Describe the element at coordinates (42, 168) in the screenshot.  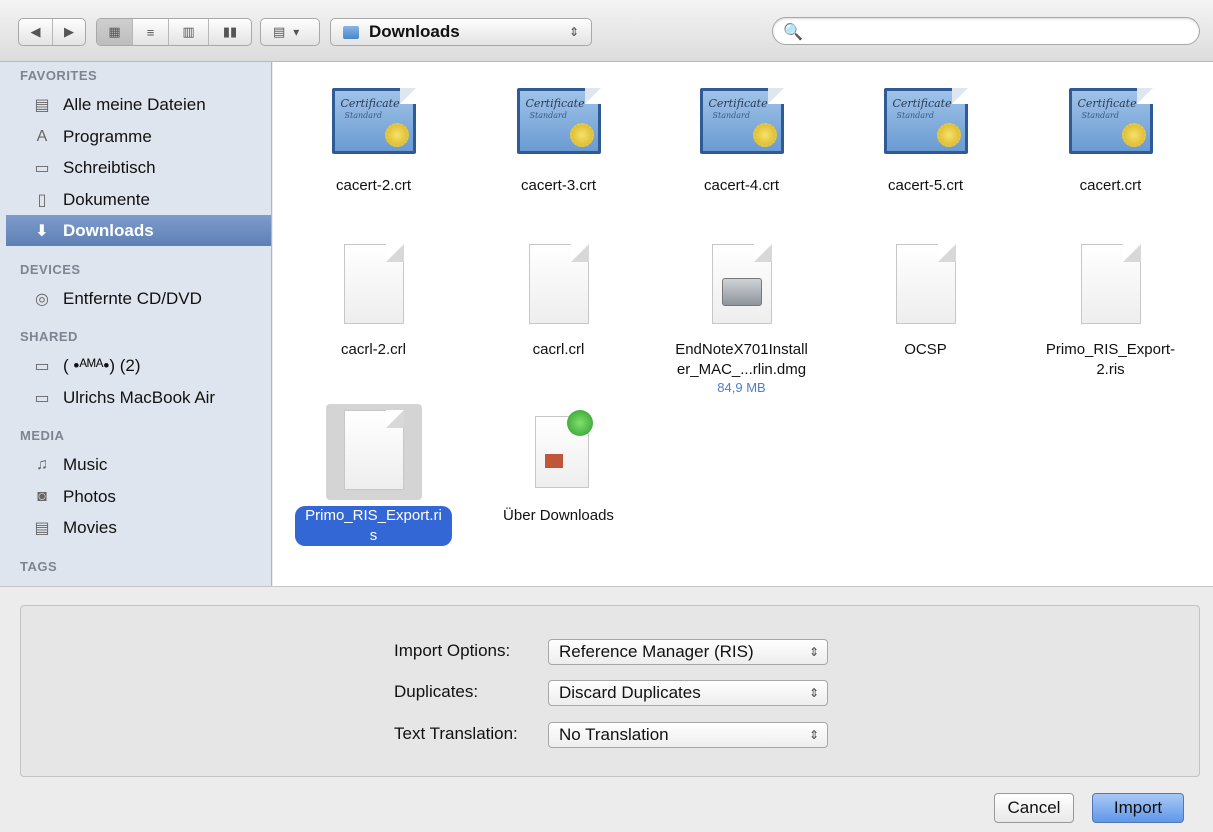
I see `desktop-icon: ▭` at that location.